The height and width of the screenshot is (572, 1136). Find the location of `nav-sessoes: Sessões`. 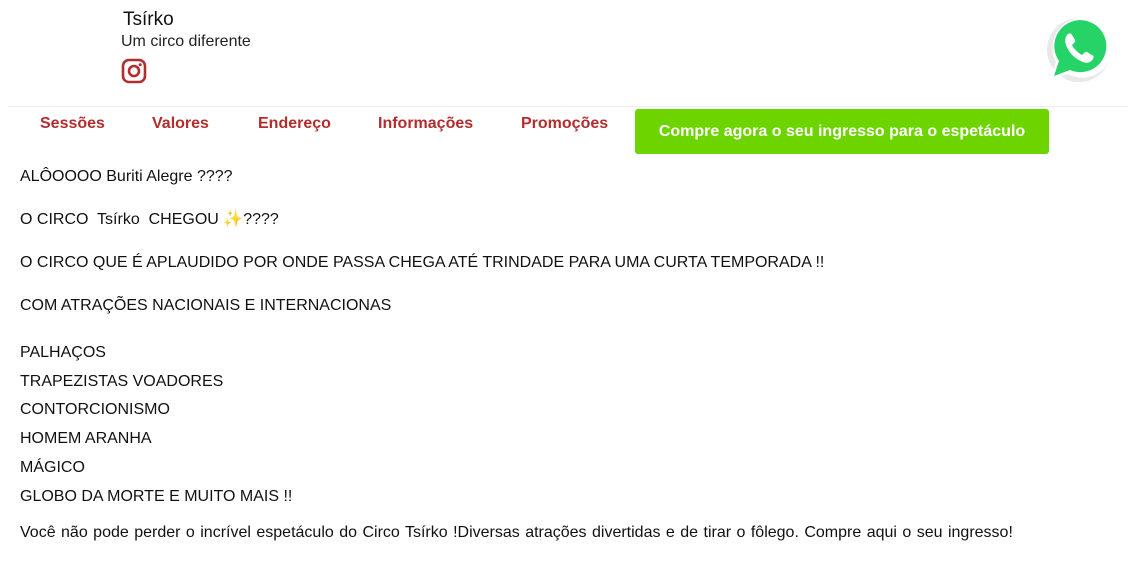

nav-sessoes: Sessões is located at coordinates (72, 124).